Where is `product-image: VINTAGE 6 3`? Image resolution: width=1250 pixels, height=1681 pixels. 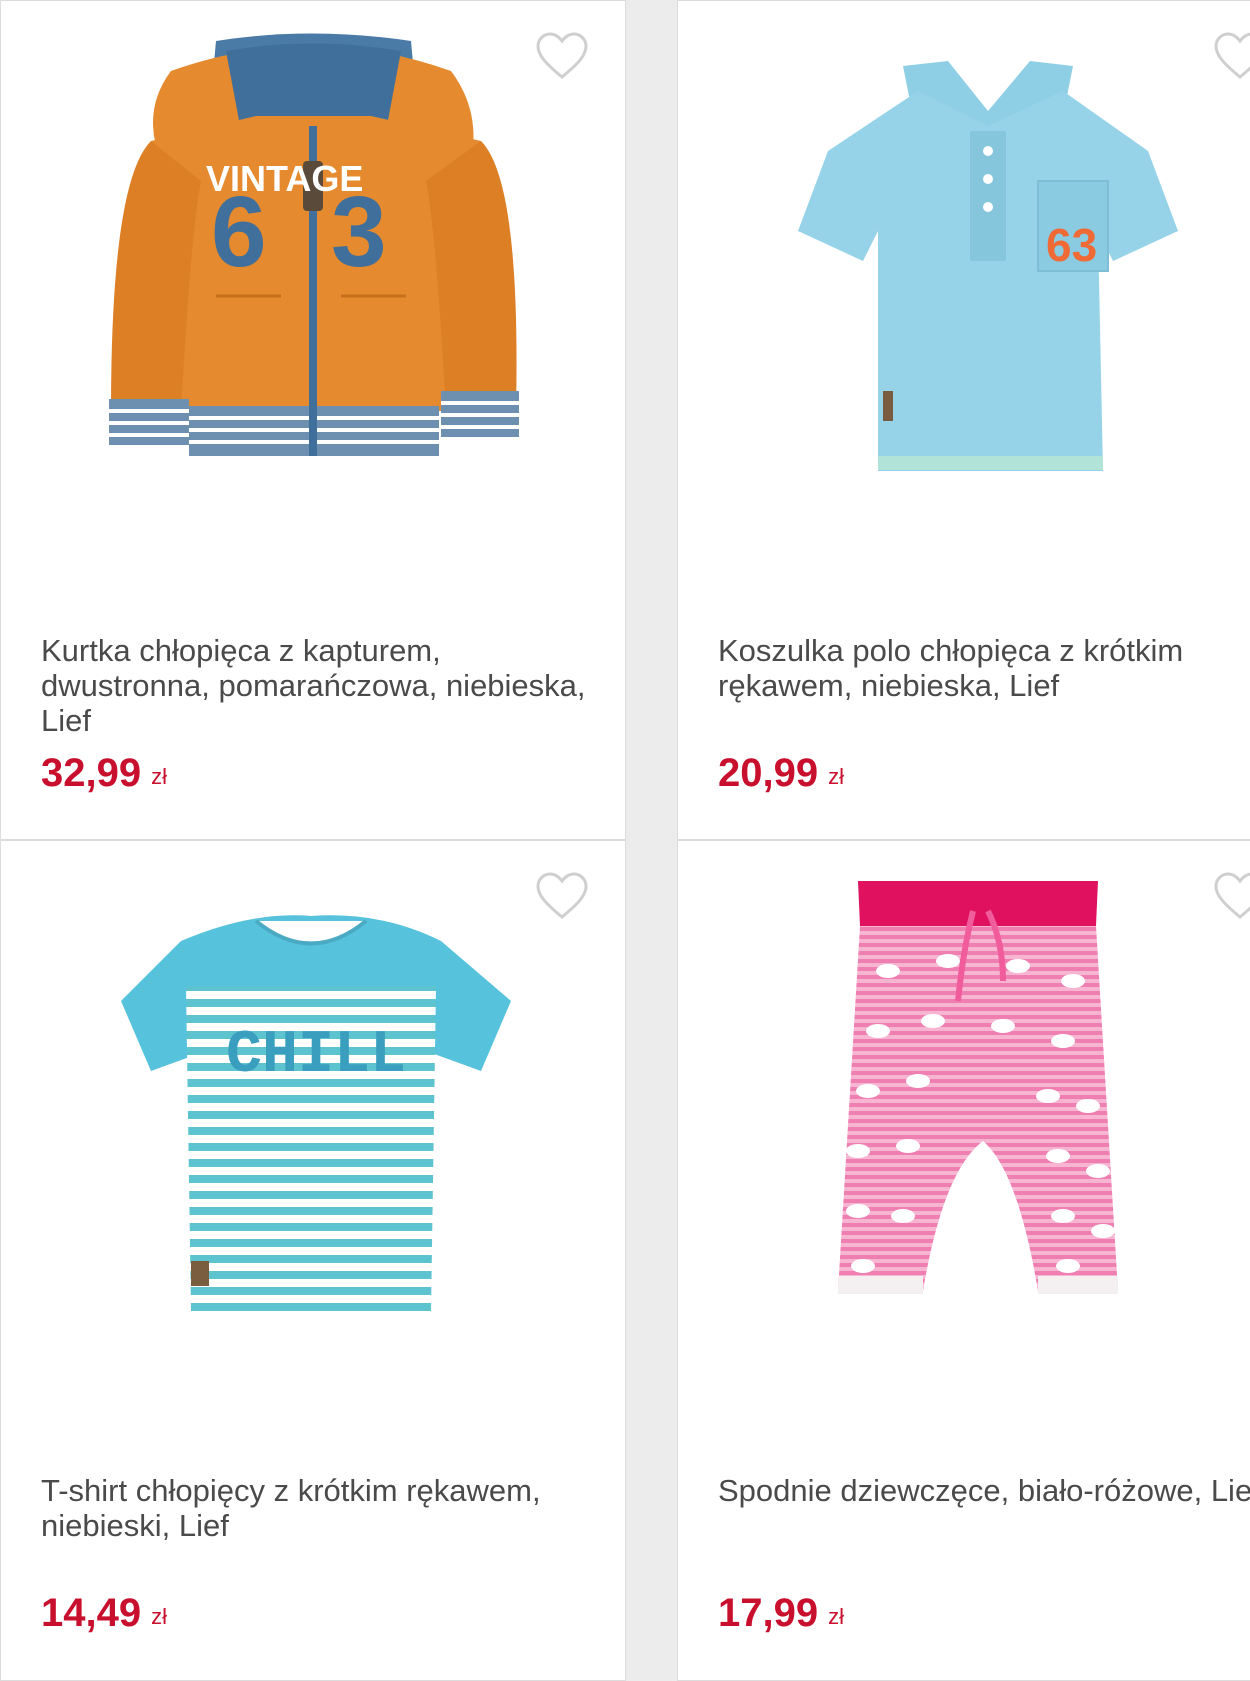 product-image: VINTAGE 6 3 is located at coordinates (316, 261).